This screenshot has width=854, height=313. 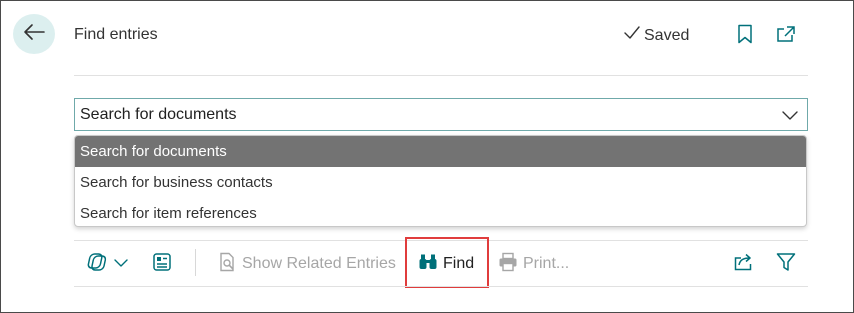 I want to click on open-in-new-window-button, so click(x=786, y=36).